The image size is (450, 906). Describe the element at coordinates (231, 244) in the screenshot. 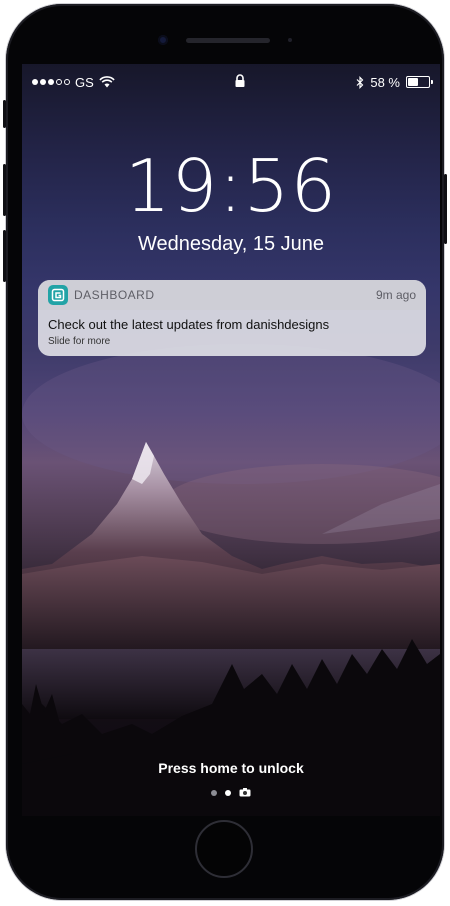

I see `clock-date: Wednesday, 15 June` at that location.